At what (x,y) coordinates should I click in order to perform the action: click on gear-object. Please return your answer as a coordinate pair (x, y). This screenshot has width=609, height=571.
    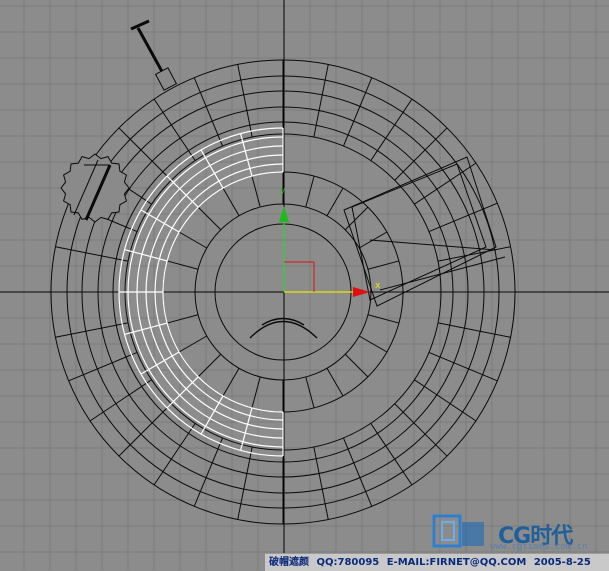
    Looking at the image, I should click on (95, 188).